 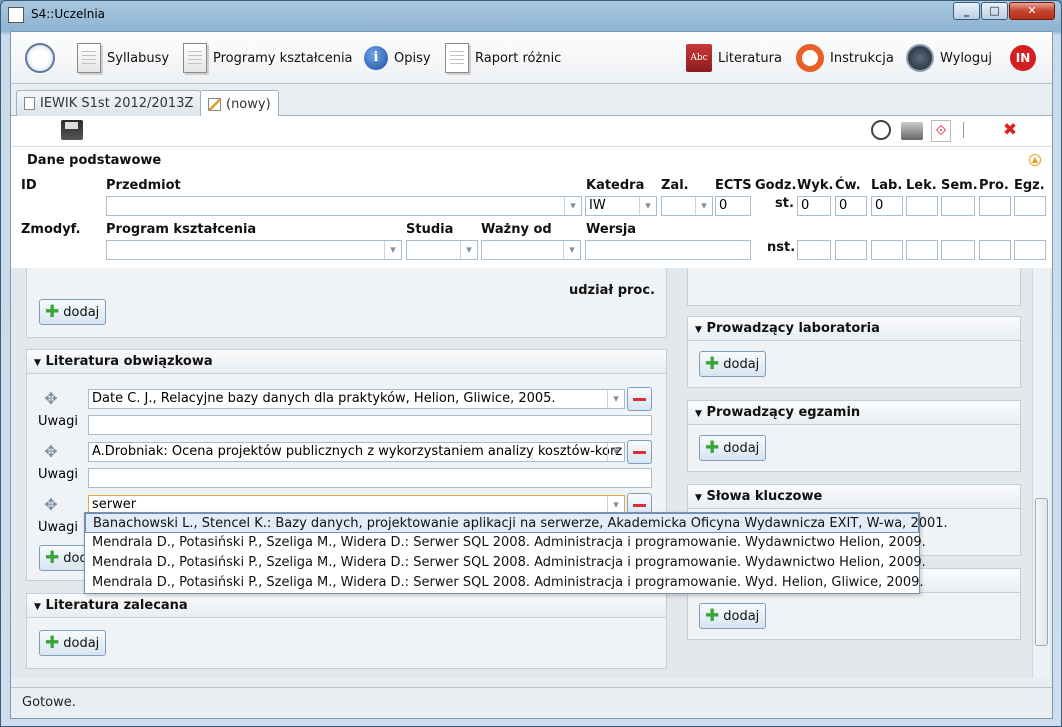 I want to click on lek-nst-field, so click(x=922, y=250).